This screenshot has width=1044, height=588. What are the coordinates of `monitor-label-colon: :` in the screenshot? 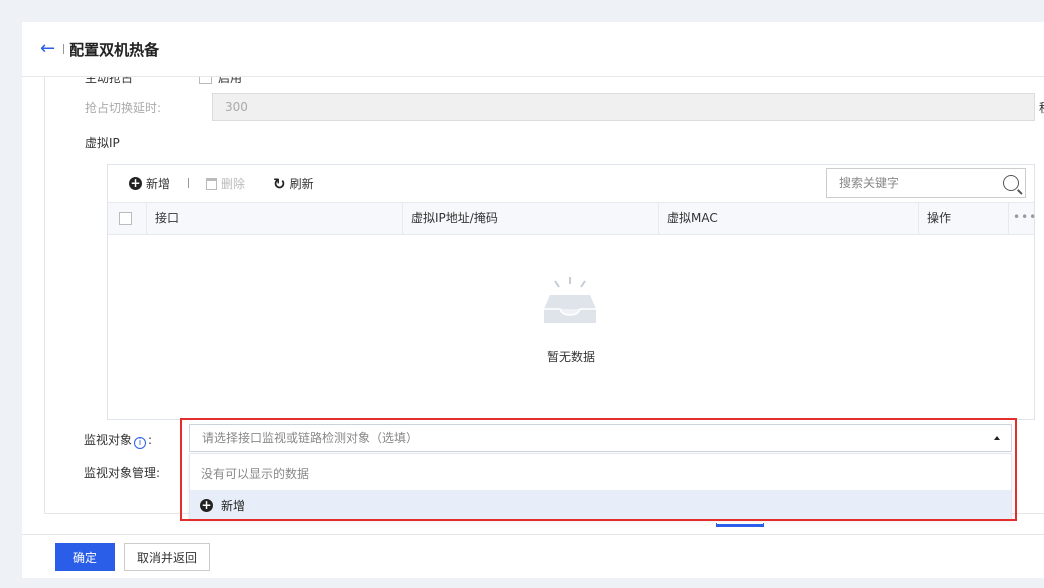 It's located at (150, 440).